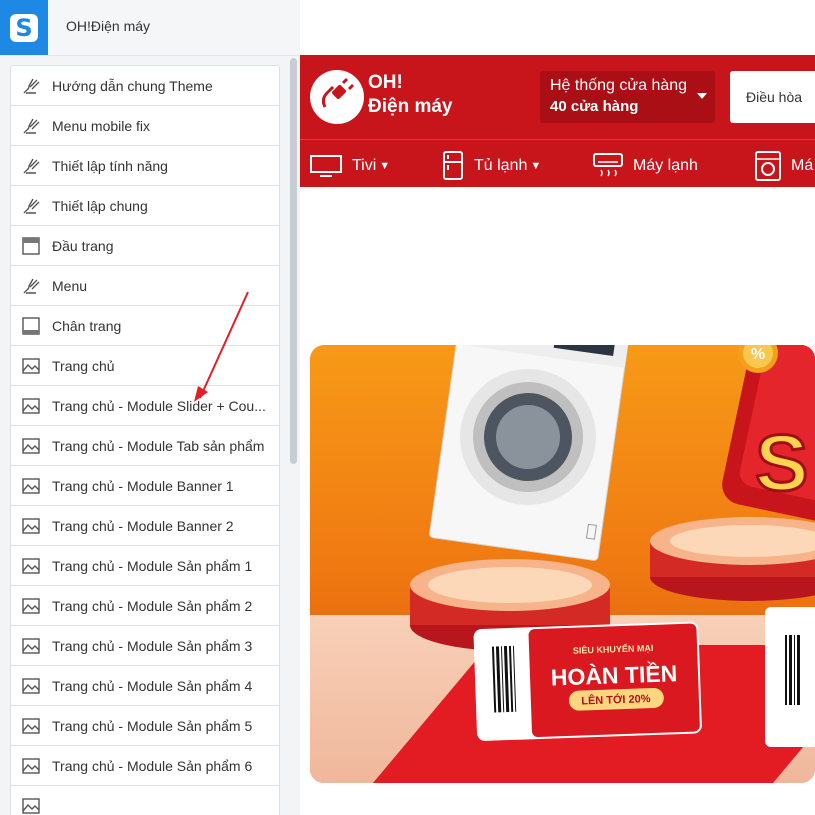 This screenshot has height=815, width=815. Describe the element at coordinates (83, 245) in the screenshot. I see `sidebar-item-label: Đầu trang` at that location.